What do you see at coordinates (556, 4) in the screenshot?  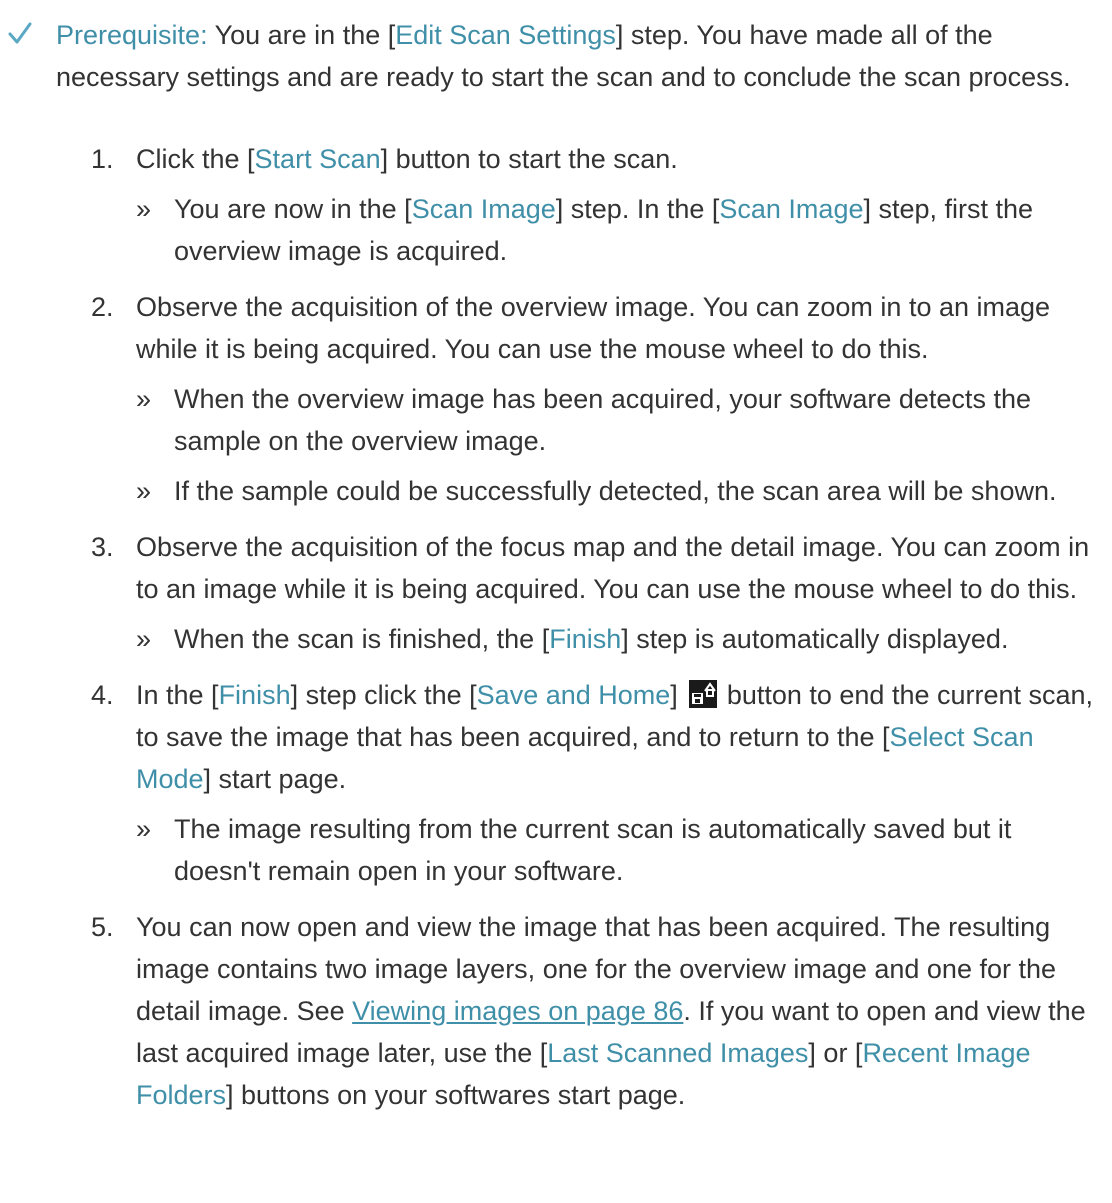 I see `cut-off-heading` at bounding box center [556, 4].